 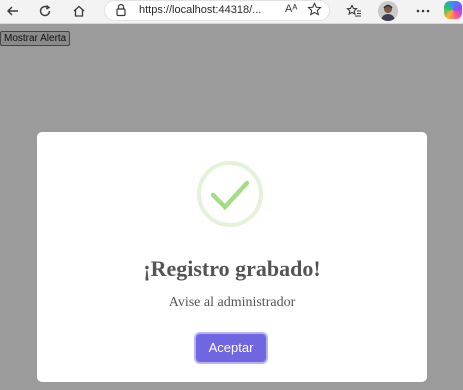 What do you see at coordinates (388, 11) in the screenshot?
I see `profile-avatar` at bounding box center [388, 11].